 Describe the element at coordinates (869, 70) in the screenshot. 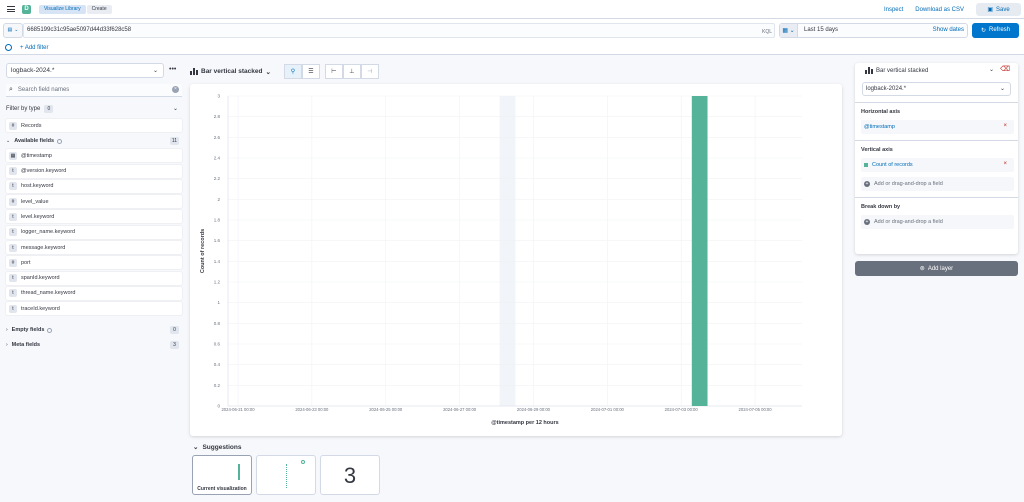

I see `bar-chart-icon` at that location.